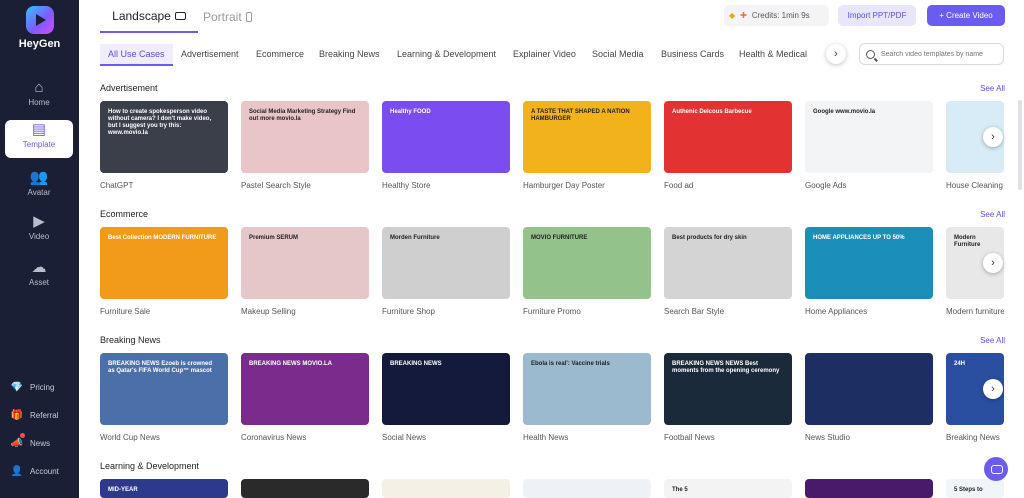 This screenshot has width=1024, height=498. I want to click on chat-support-button, so click(996, 469).